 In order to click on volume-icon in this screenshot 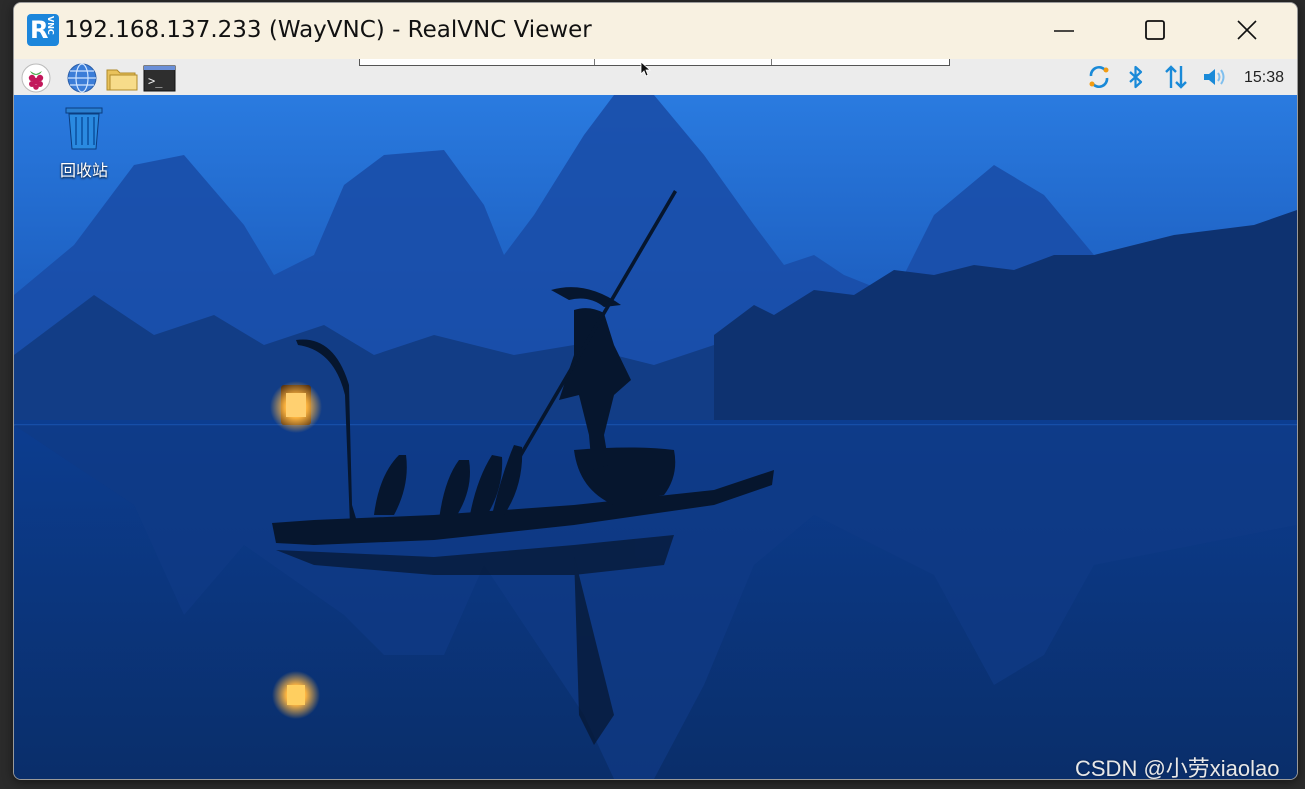, I will do `click(1214, 77)`.